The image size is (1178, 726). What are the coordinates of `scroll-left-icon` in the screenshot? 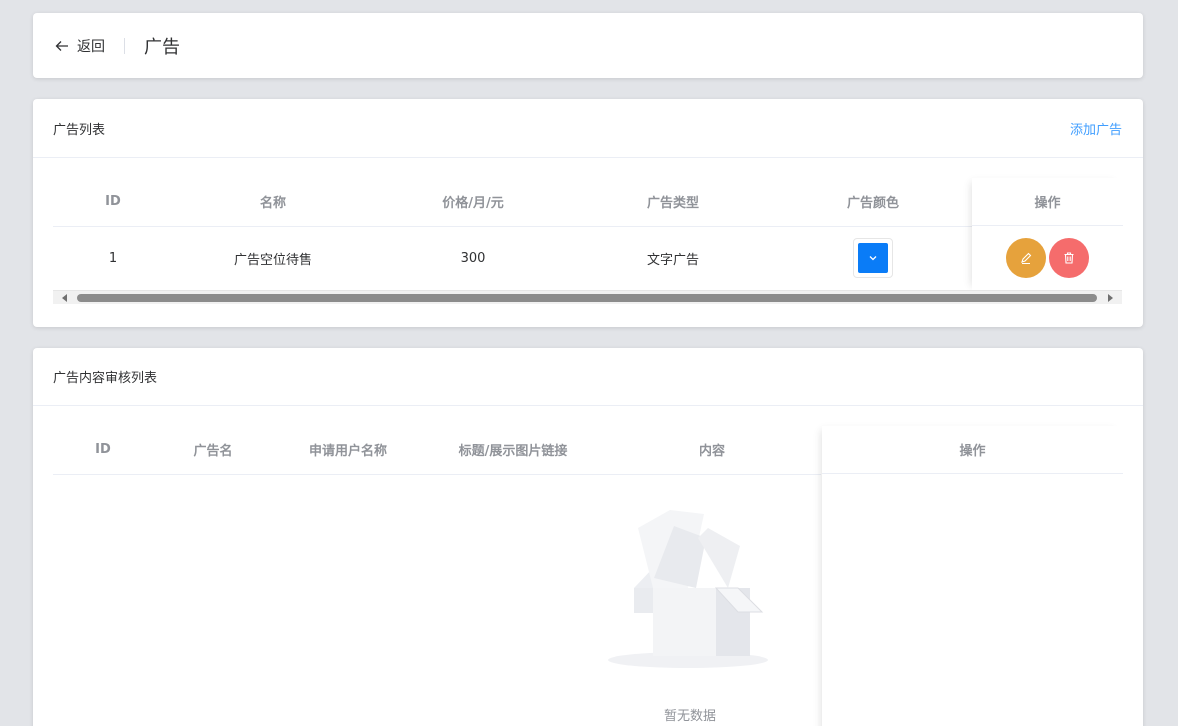 It's located at (64, 298).